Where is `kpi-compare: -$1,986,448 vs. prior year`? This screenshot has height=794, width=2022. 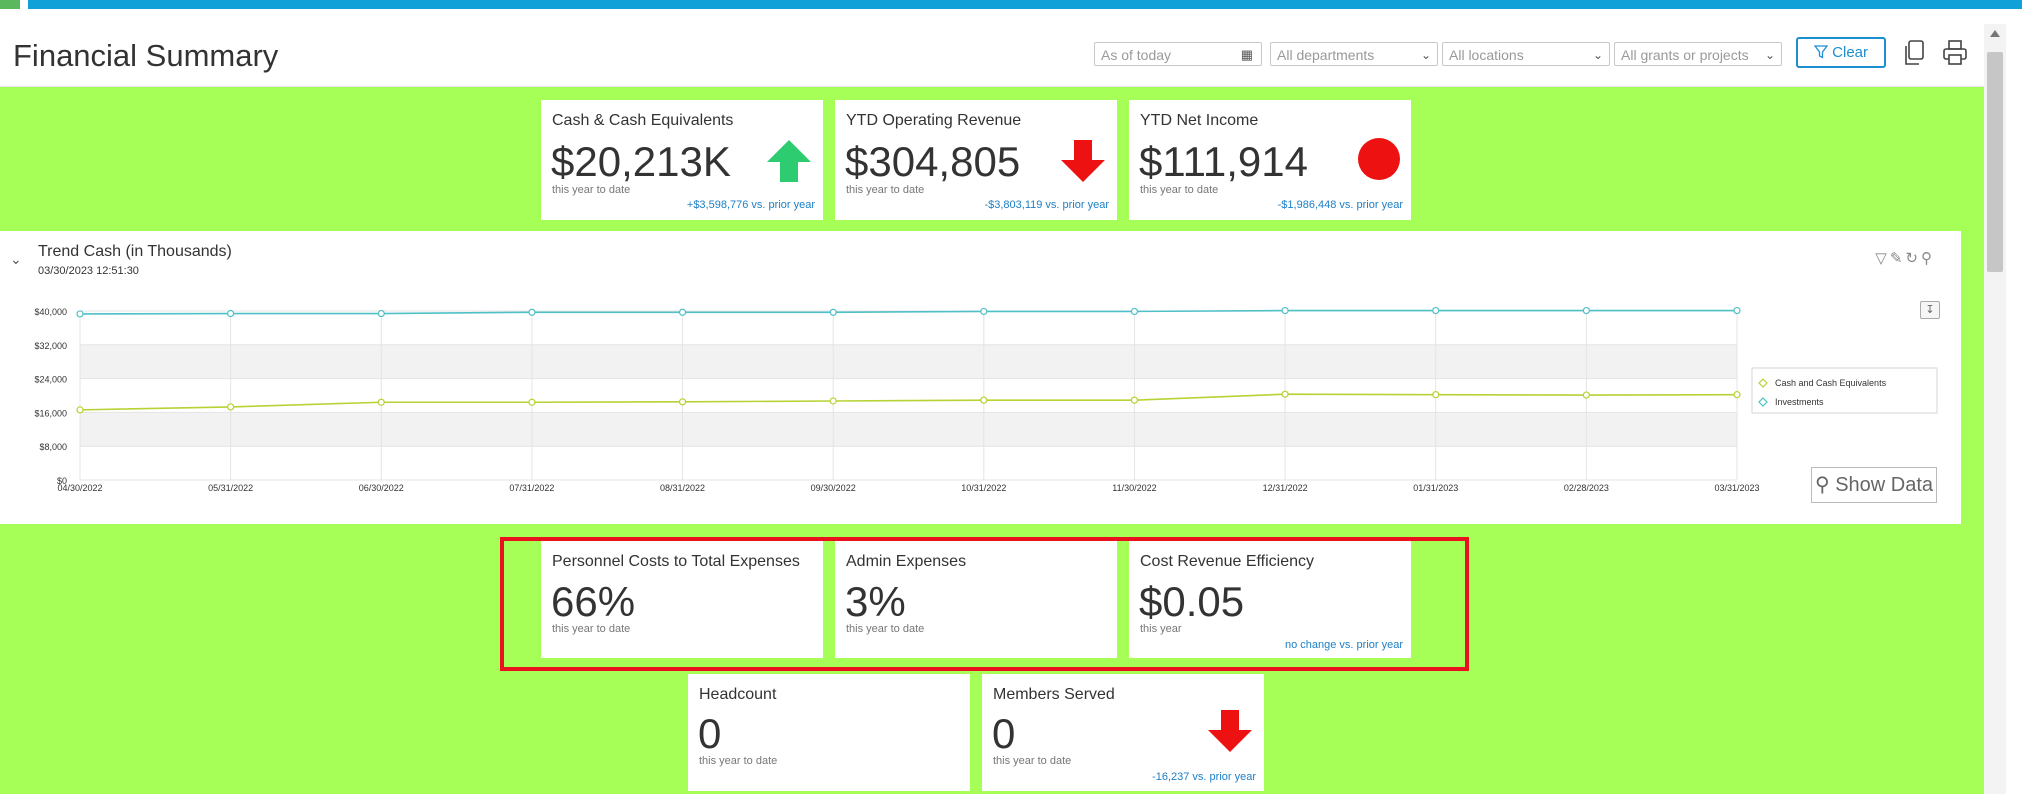 kpi-compare: -$1,986,448 vs. prior year is located at coordinates (1340, 205).